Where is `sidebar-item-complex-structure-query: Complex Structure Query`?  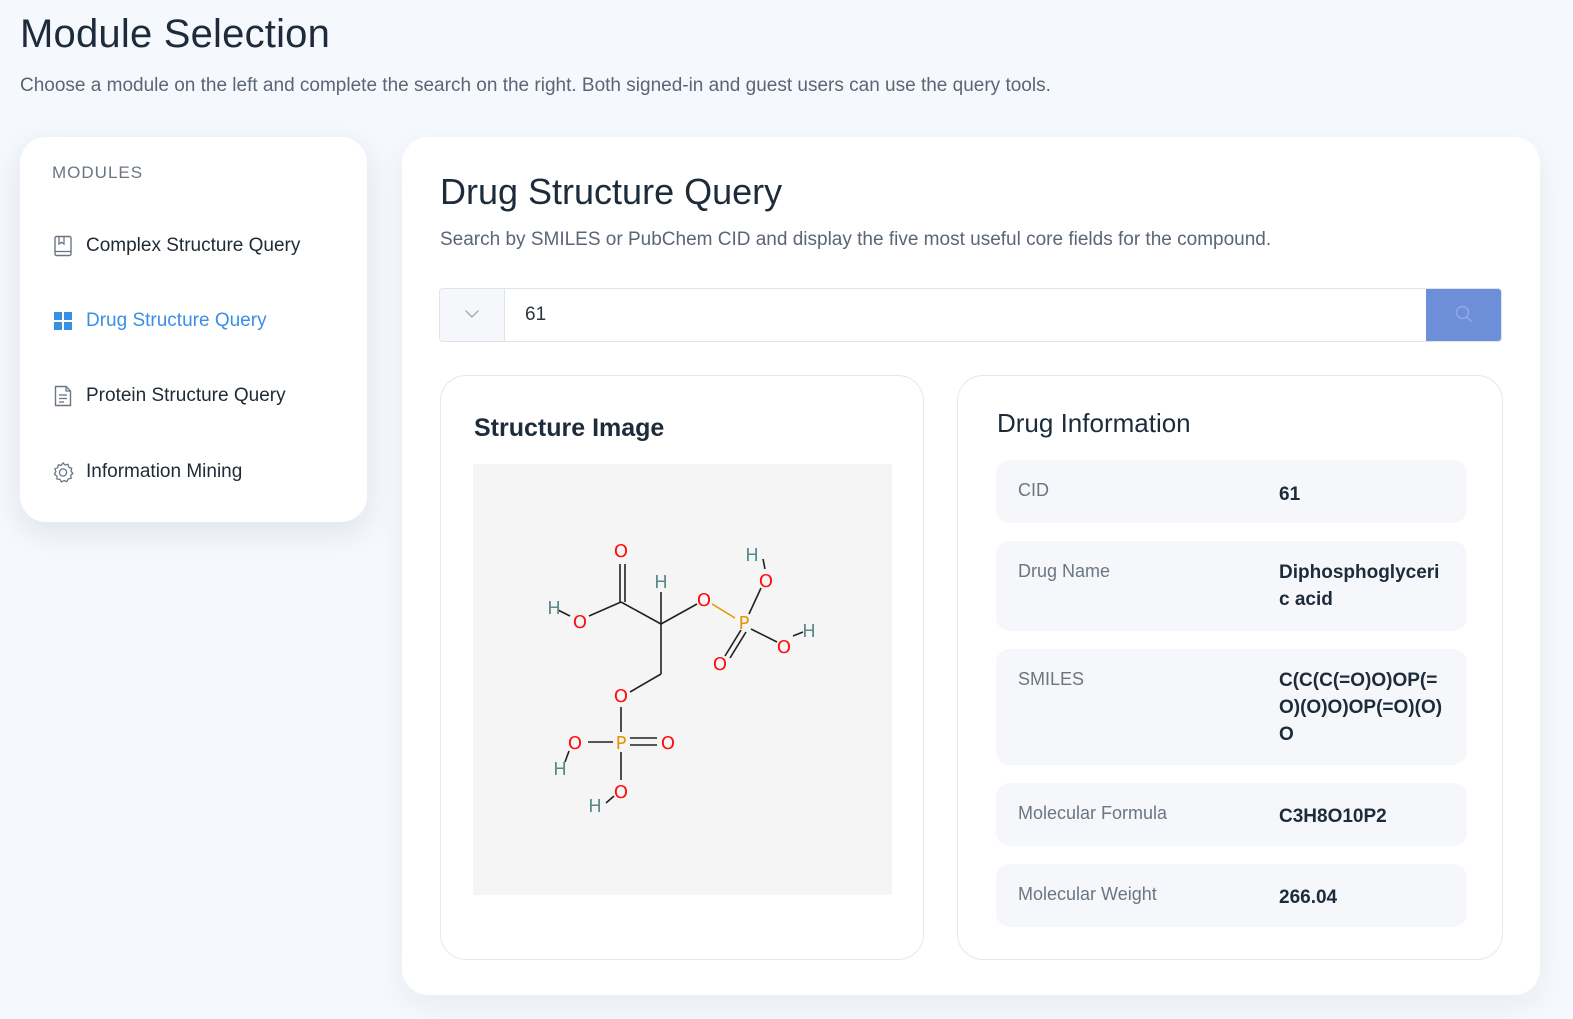
sidebar-item-complex-structure-query: Complex Structure Query is located at coordinates (176, 246).